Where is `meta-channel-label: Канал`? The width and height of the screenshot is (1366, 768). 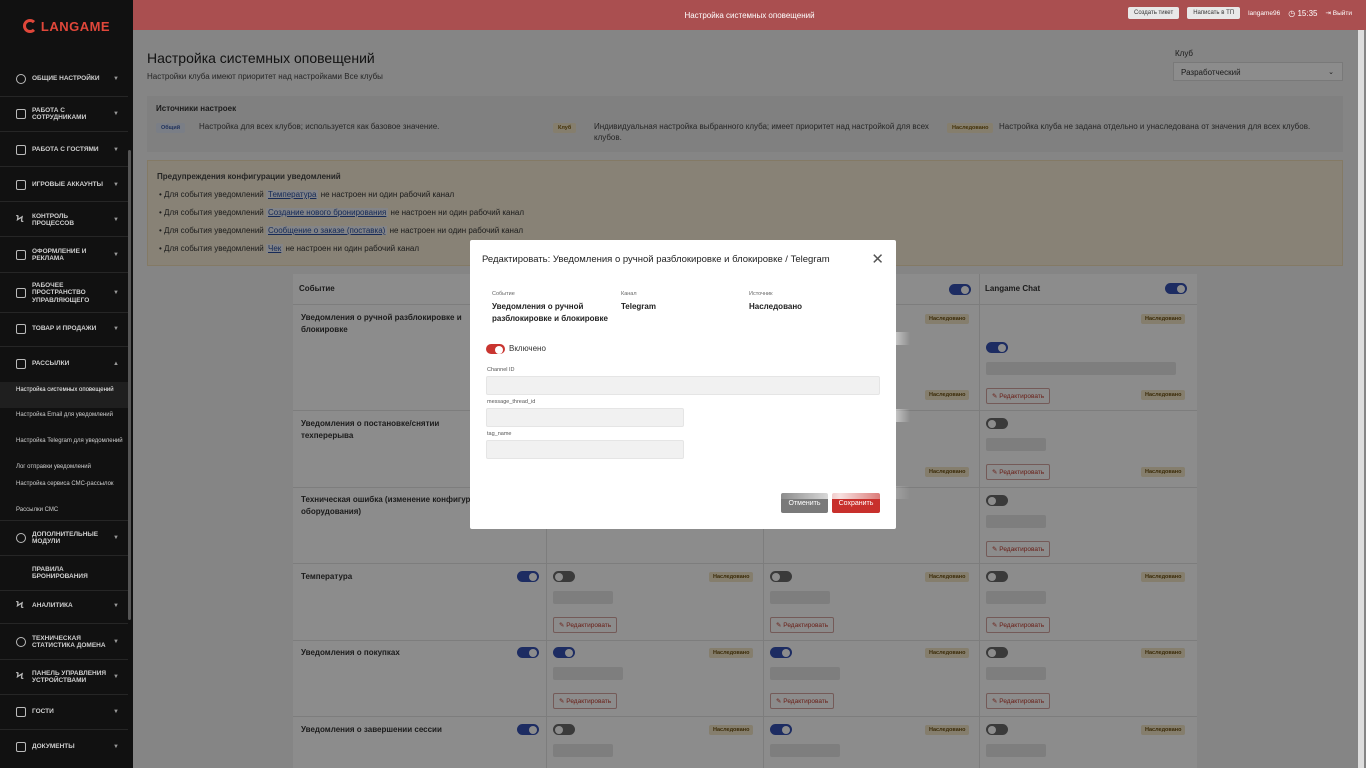
meta-channel-label: Канал is located at coordinates (629, 294).